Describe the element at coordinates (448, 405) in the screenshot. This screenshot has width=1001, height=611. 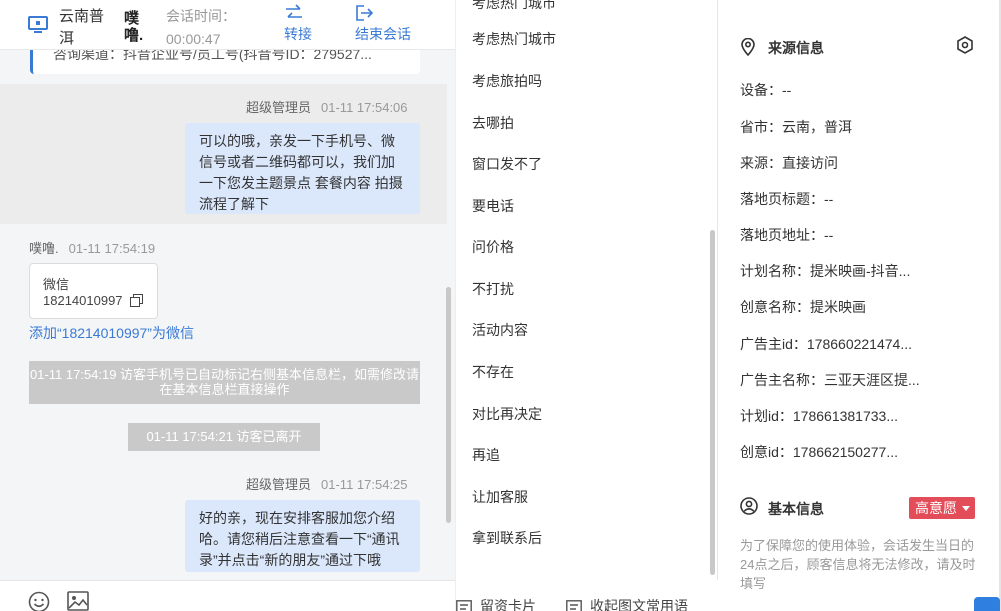
I see `chat-scrollbar` at that location.